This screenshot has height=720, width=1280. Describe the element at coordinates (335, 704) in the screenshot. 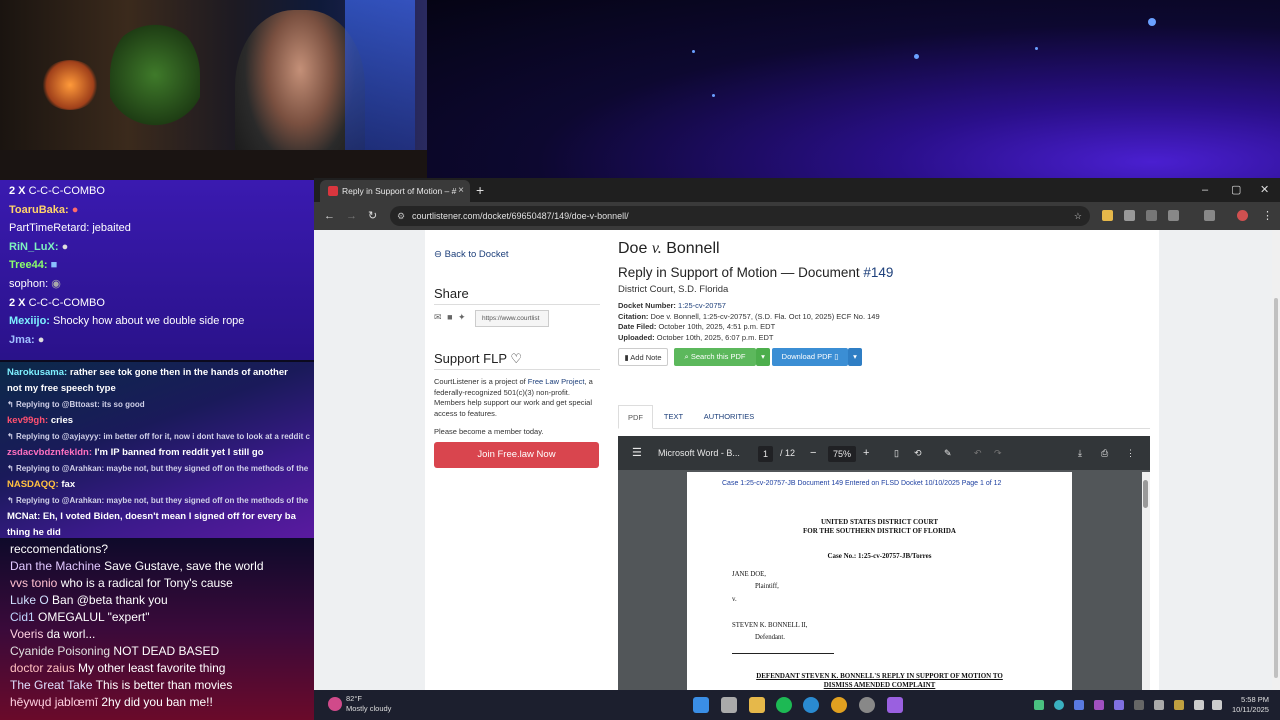

I see `weather-icon` at that location.